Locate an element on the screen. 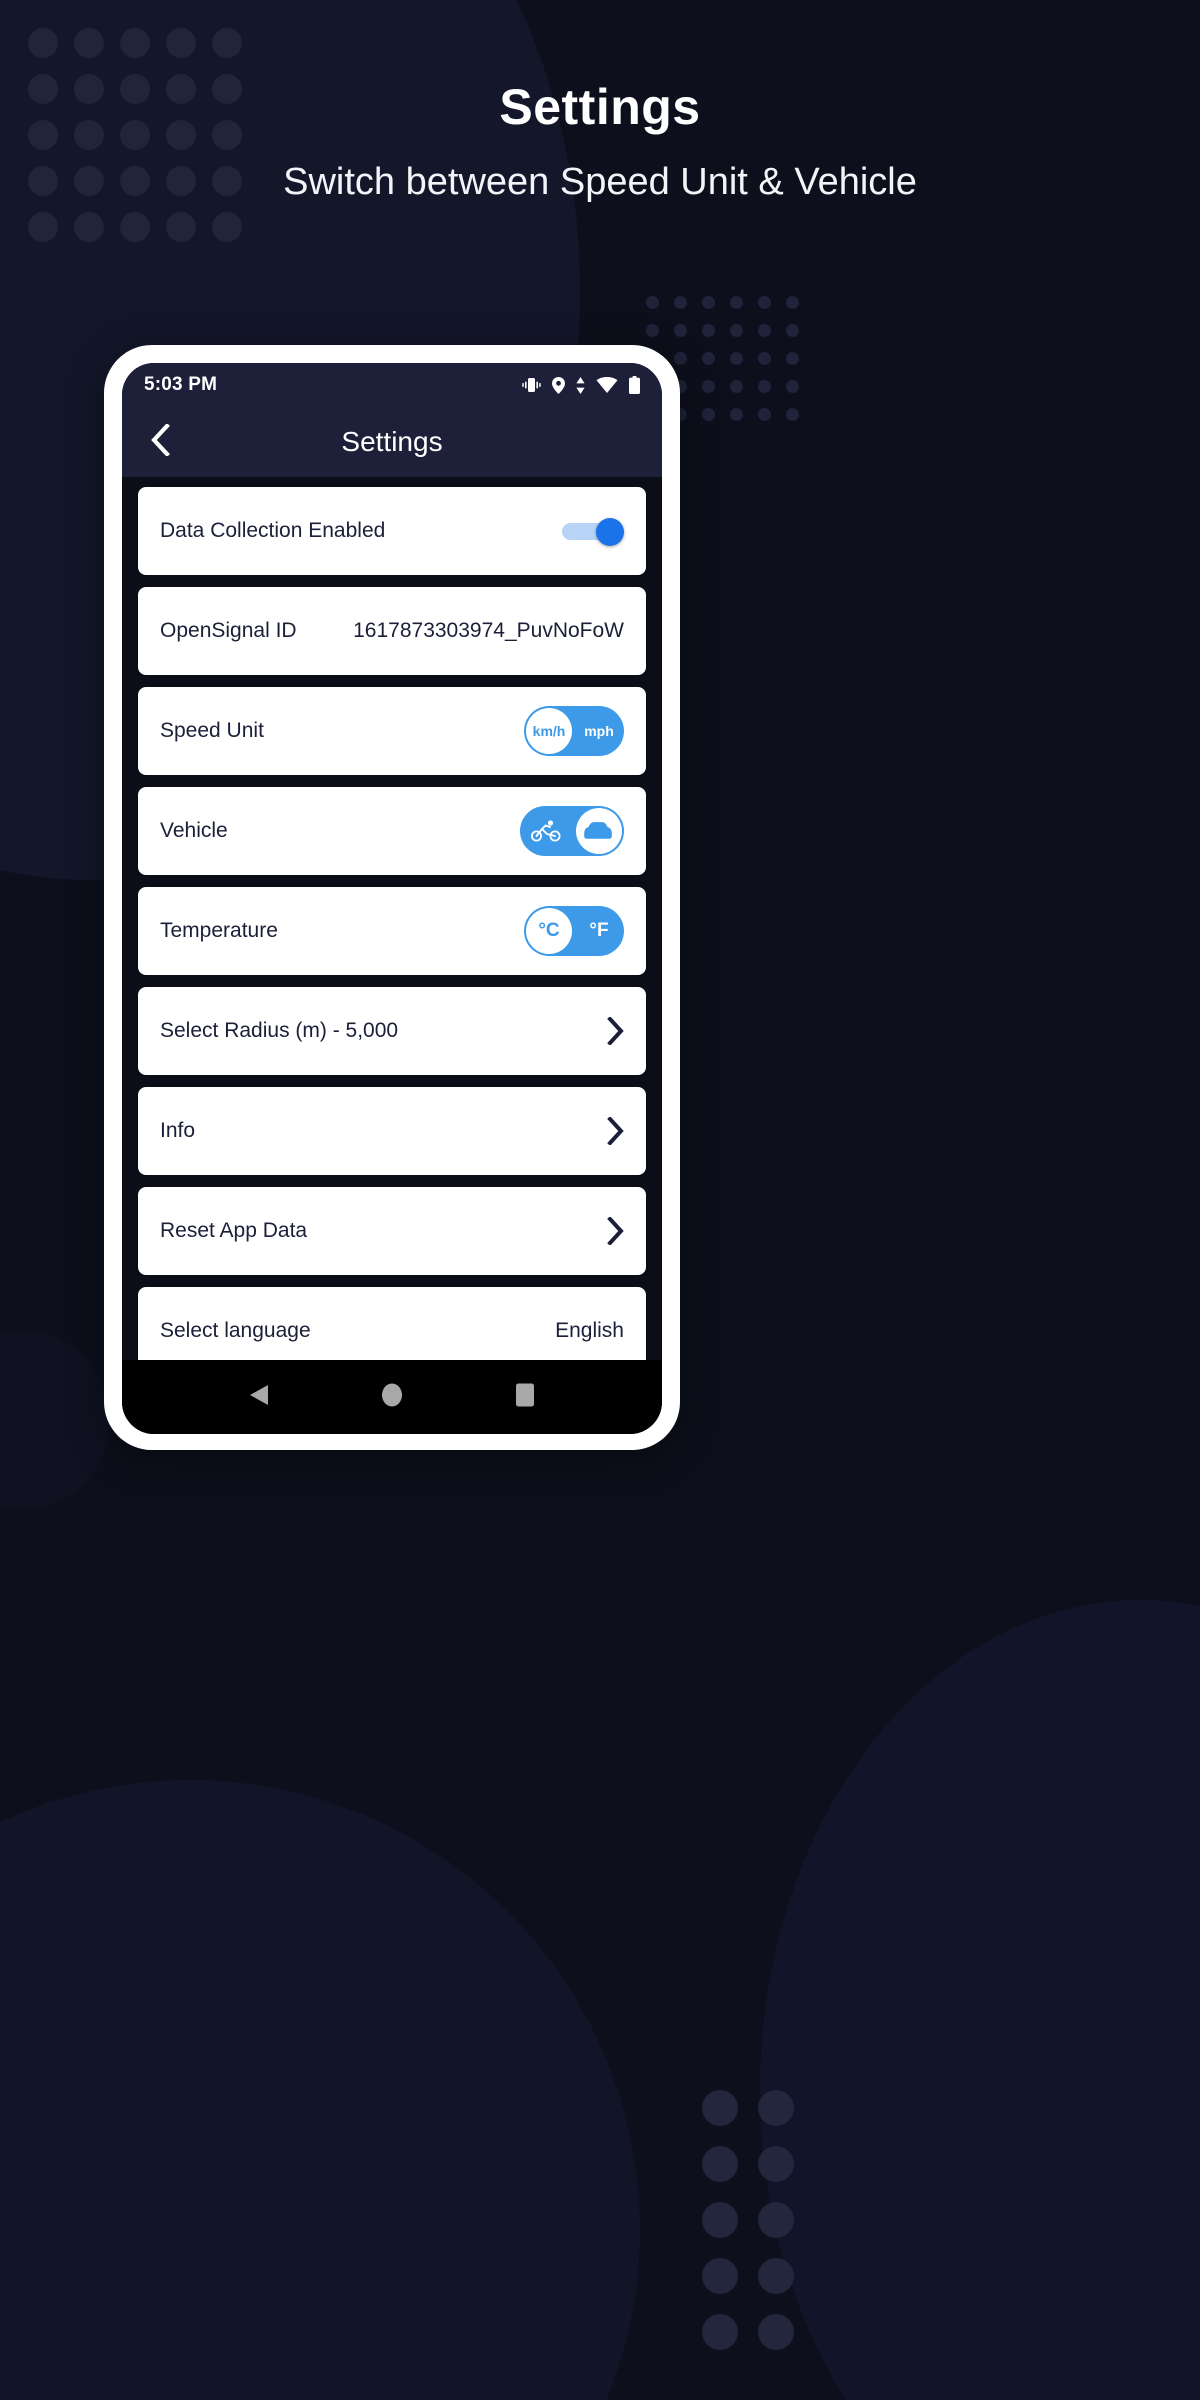 The height and width of the screenshot is (2400, 1200). row-label: Select Radius (m) - 5,000 is located at coordinates (279, 1030).